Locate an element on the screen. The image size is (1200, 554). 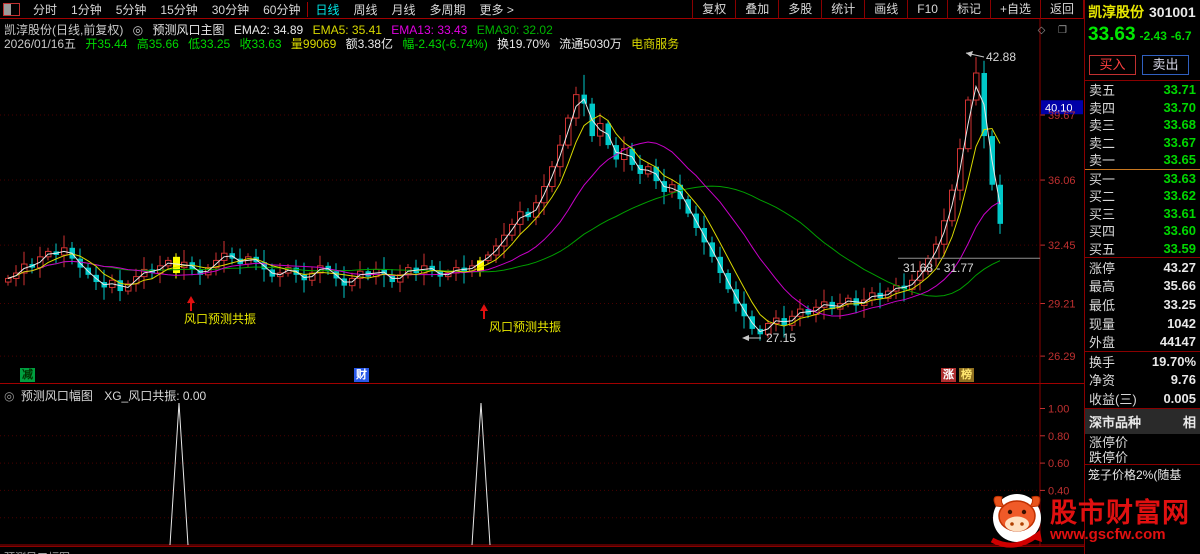
info-high: 高35.66 is located at coordinates (157, 44).